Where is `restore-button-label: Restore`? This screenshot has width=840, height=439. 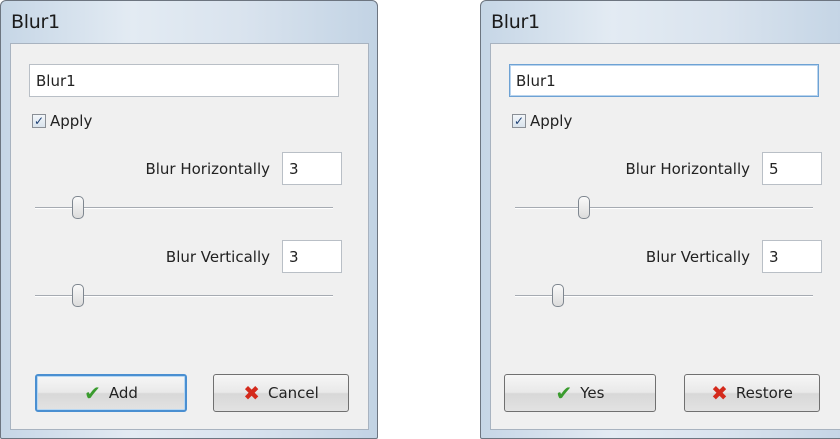 restore-button-label: Restore is located at coordinates (764, 393).